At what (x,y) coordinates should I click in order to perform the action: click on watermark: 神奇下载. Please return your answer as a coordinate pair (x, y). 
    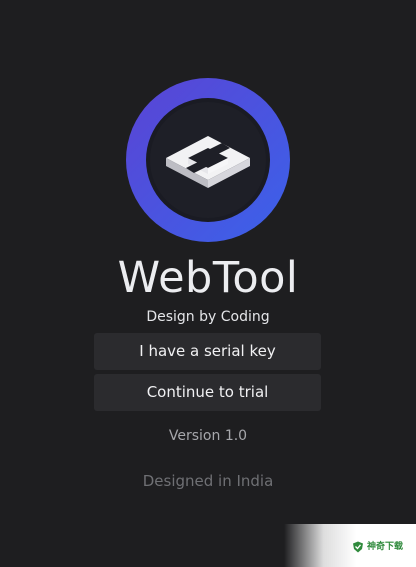
    Looking at the image, I should click on (350, 545).